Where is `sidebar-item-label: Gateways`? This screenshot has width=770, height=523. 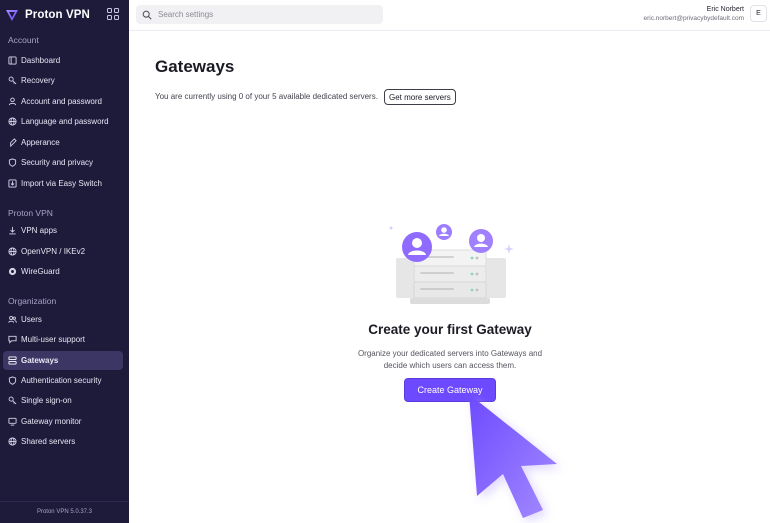
sidebar-item-label: Gateways is located at coordinates (40, 360).